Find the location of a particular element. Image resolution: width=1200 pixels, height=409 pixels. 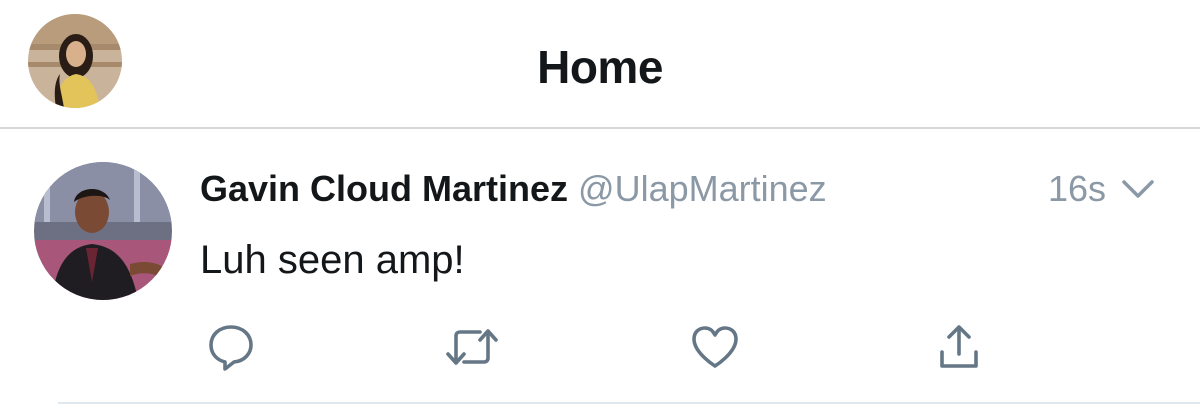

display-name: Gavin Cloud Martinez is located at coordinates (384, 188).